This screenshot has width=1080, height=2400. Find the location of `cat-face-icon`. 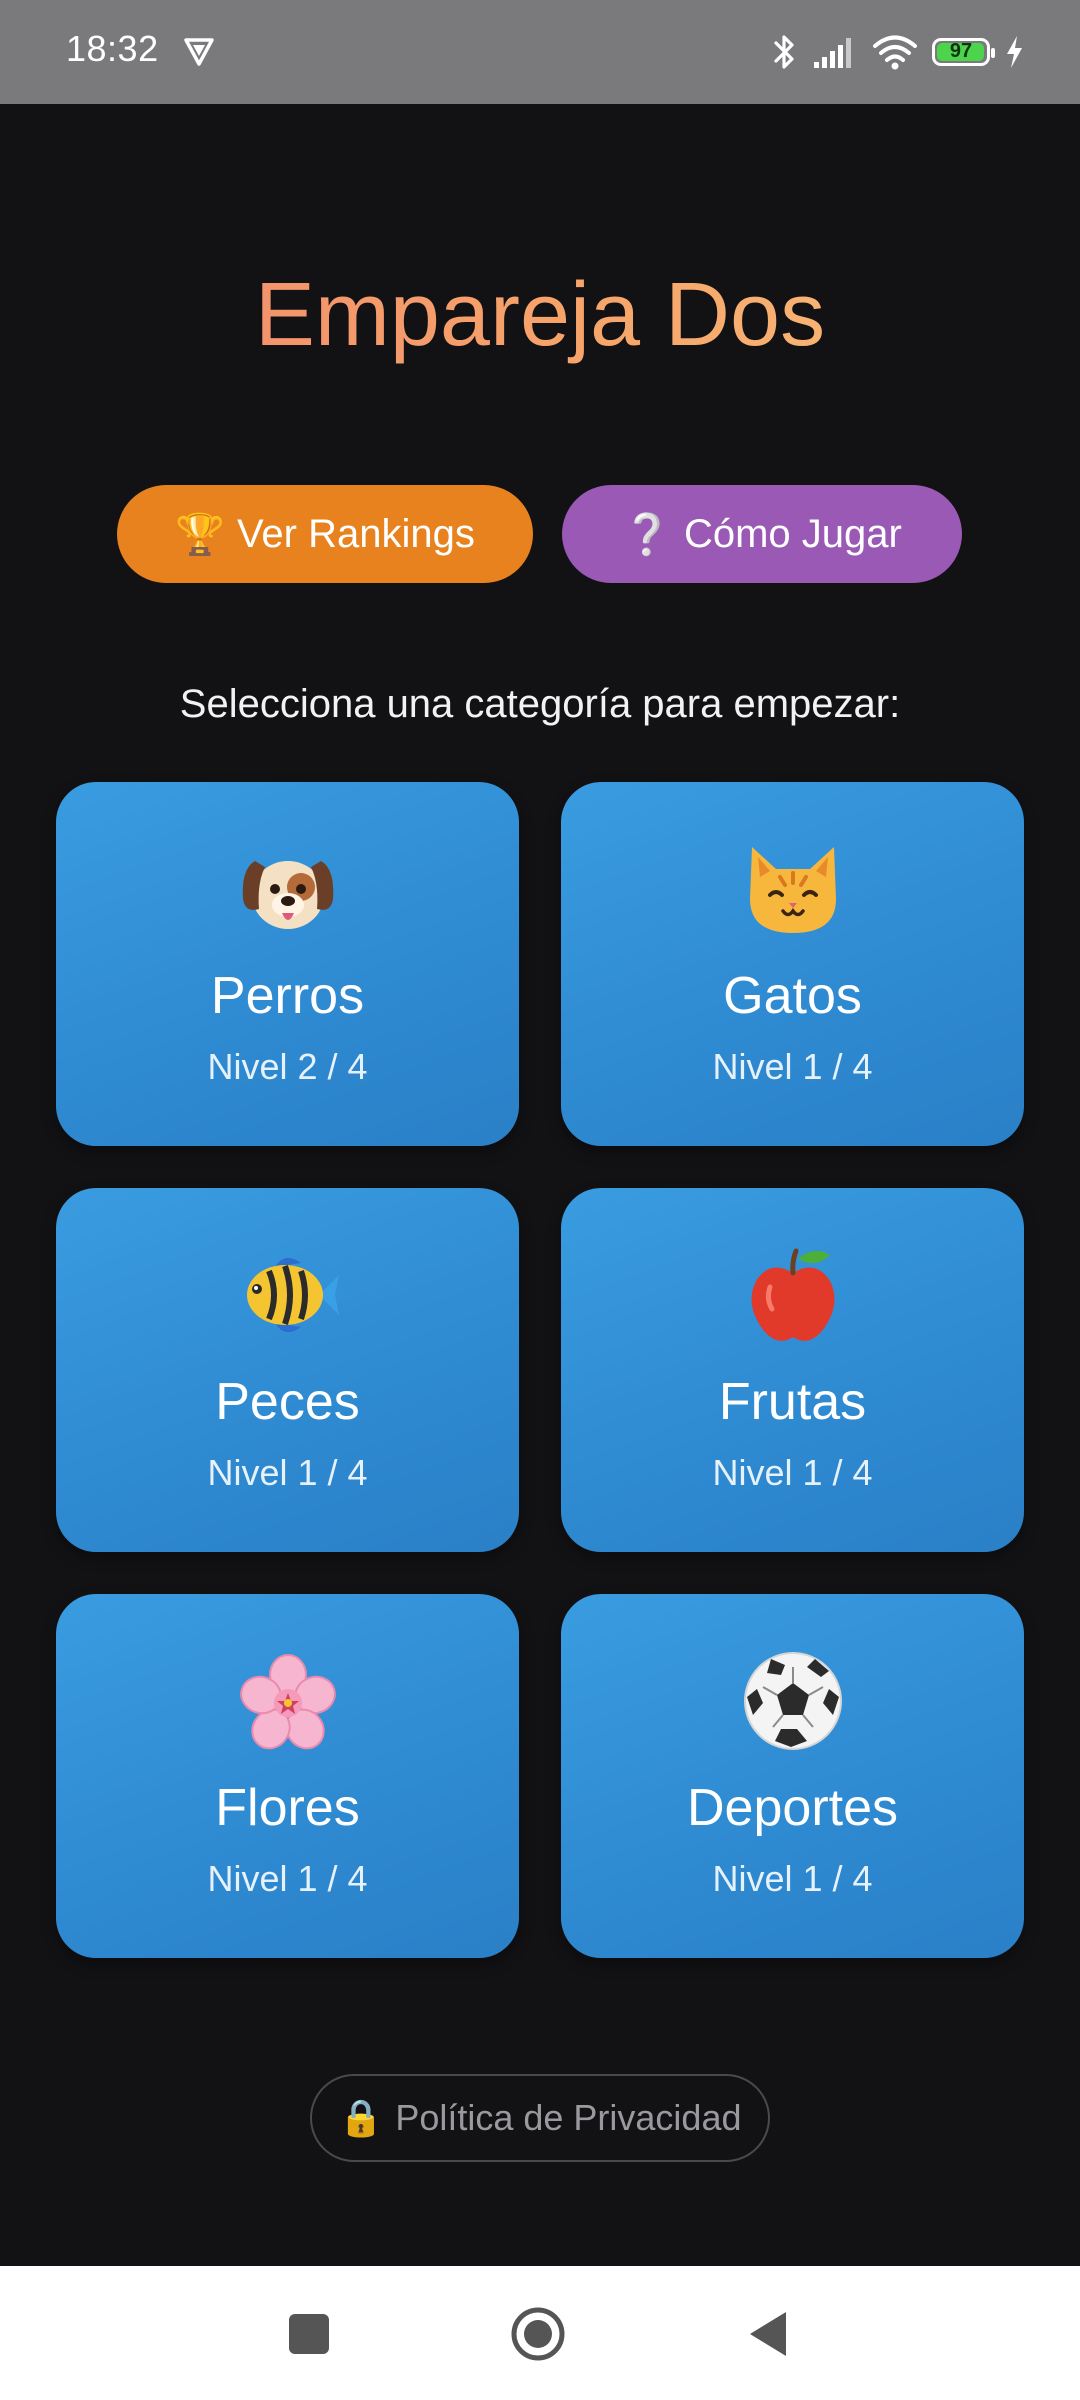

cat-face-icon is located at coordinates (792, 889).